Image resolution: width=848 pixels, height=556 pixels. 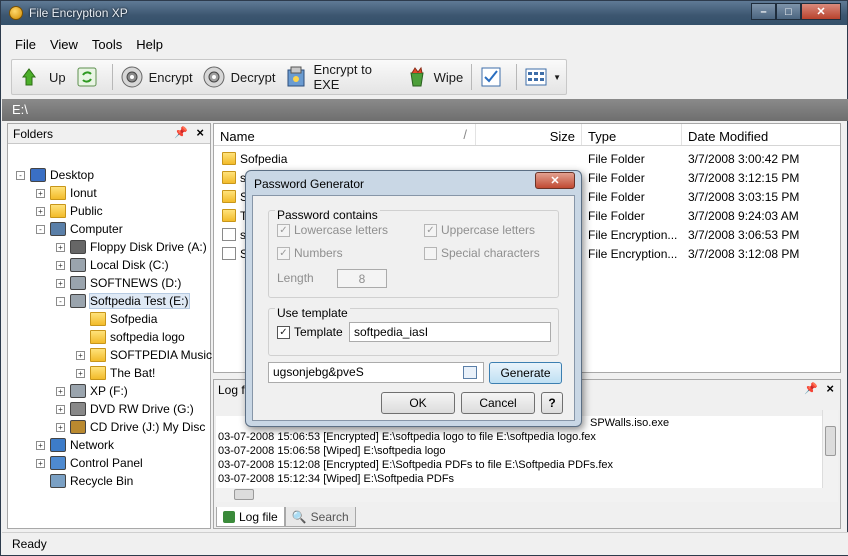 I want to click on log-vertical-scrollbar, so click(x=830, y=449).